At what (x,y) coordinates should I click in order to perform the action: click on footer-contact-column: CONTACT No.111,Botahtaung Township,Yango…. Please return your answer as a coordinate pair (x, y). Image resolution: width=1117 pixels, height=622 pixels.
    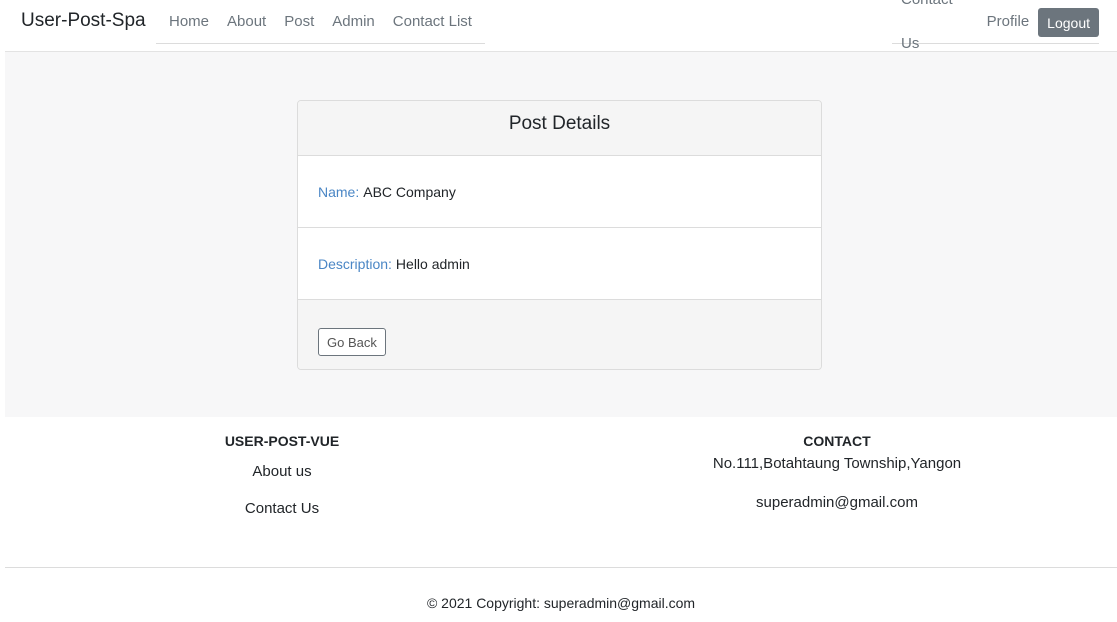
    Looking at the image, I should click on (837, 472).